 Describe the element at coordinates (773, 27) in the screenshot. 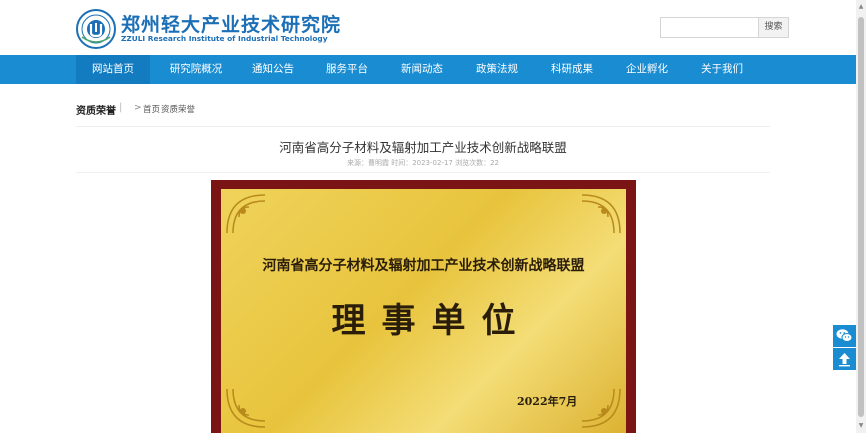

I see `search-button: 搜索` at that location.